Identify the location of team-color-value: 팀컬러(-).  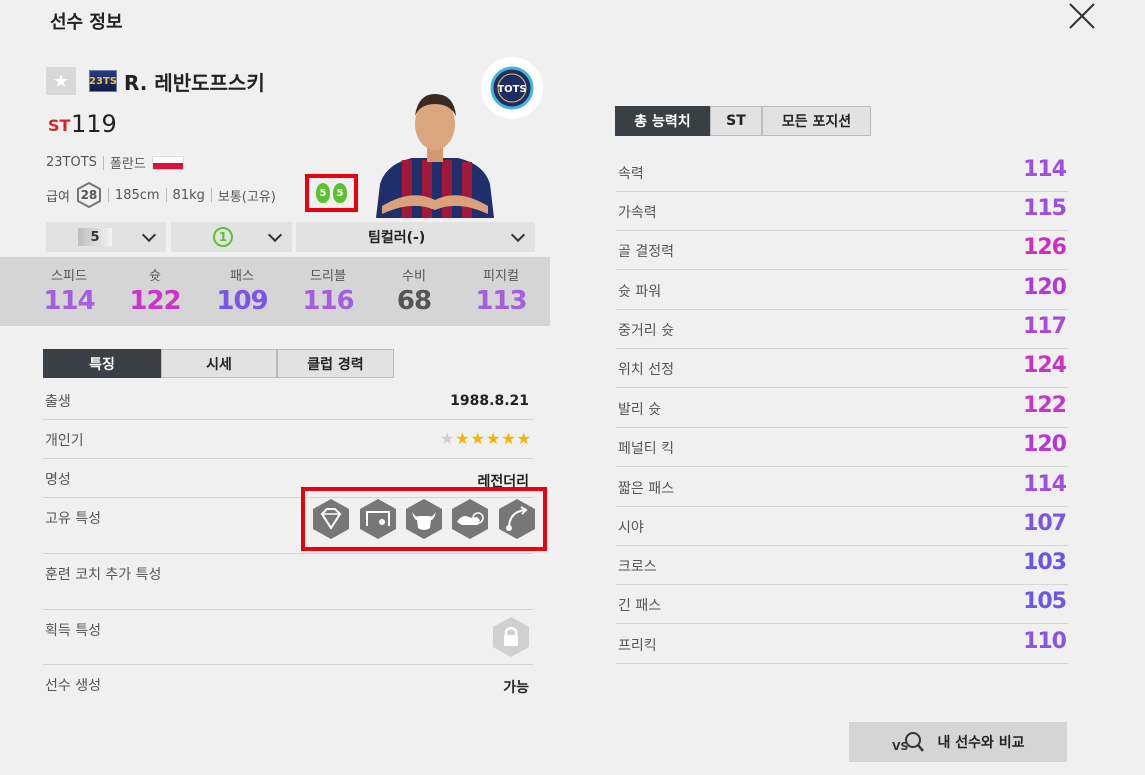
(397, 238).